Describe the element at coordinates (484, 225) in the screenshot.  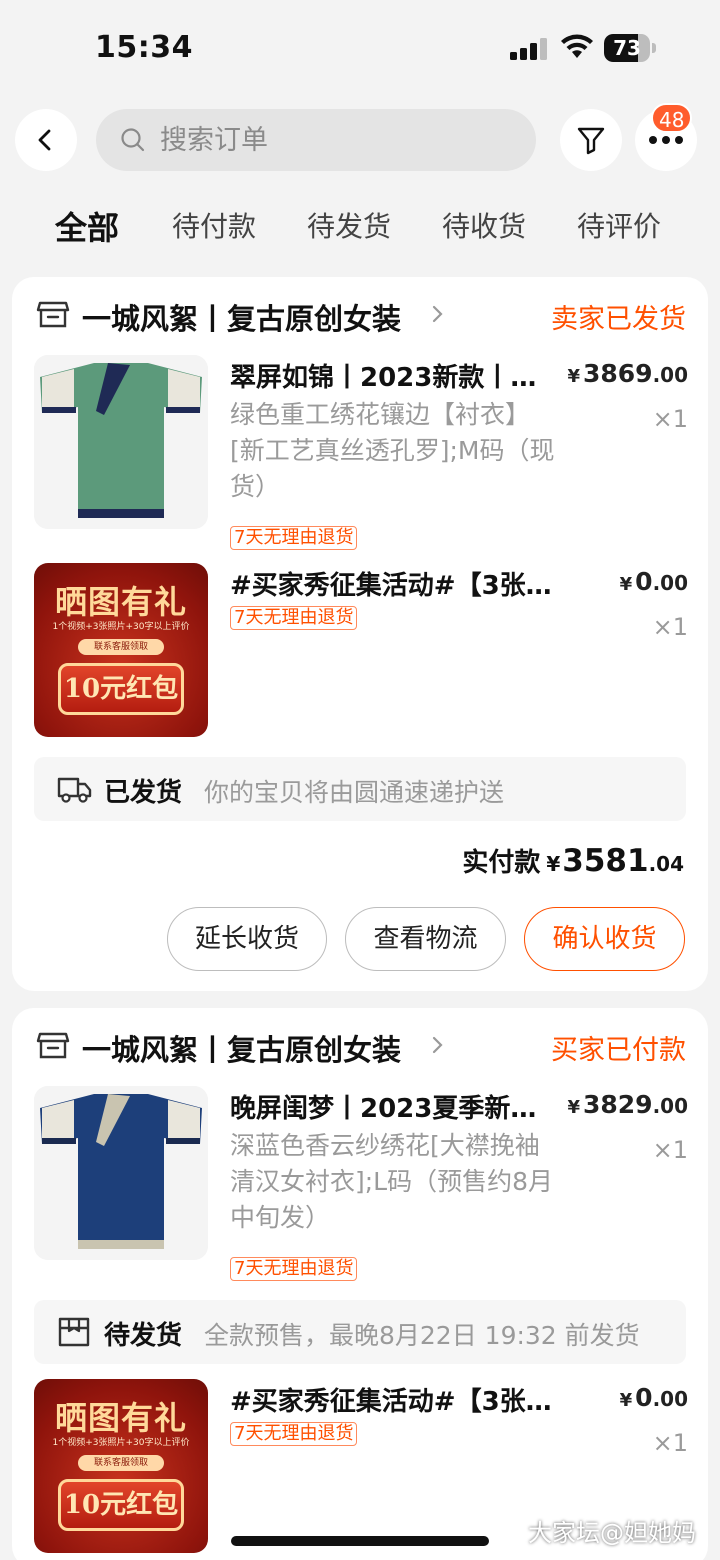
I see `tab-pending-receipt: 待收货` at that location.